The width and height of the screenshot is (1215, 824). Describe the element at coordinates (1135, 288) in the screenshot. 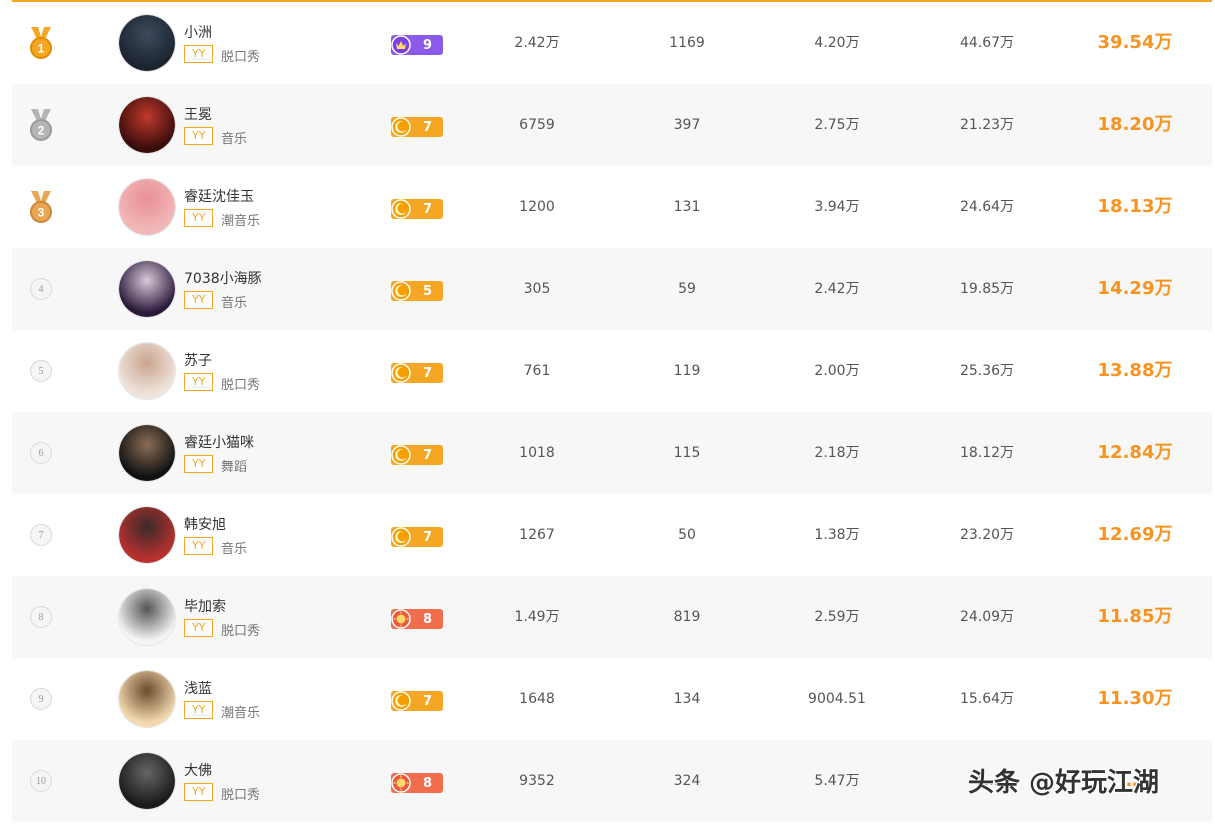

I see `total-value: 14.29万` at that location.